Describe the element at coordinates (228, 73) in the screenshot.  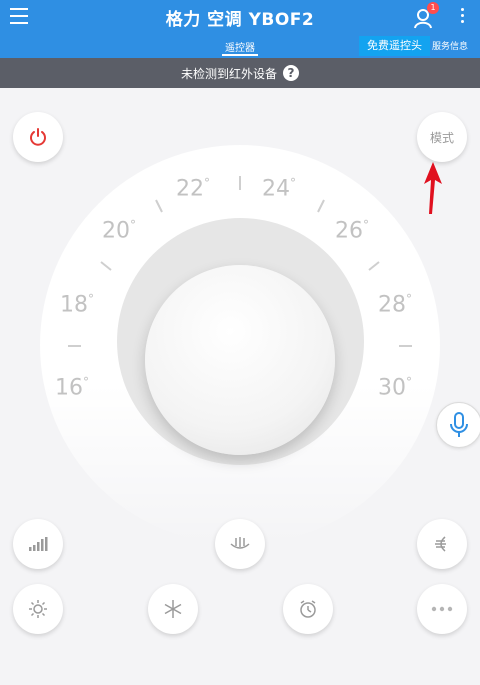
I see `ir-notice-text: 未检测到红外设备` at that location.